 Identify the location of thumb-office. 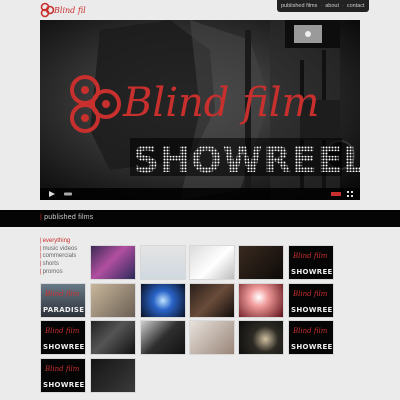
(113, 300).